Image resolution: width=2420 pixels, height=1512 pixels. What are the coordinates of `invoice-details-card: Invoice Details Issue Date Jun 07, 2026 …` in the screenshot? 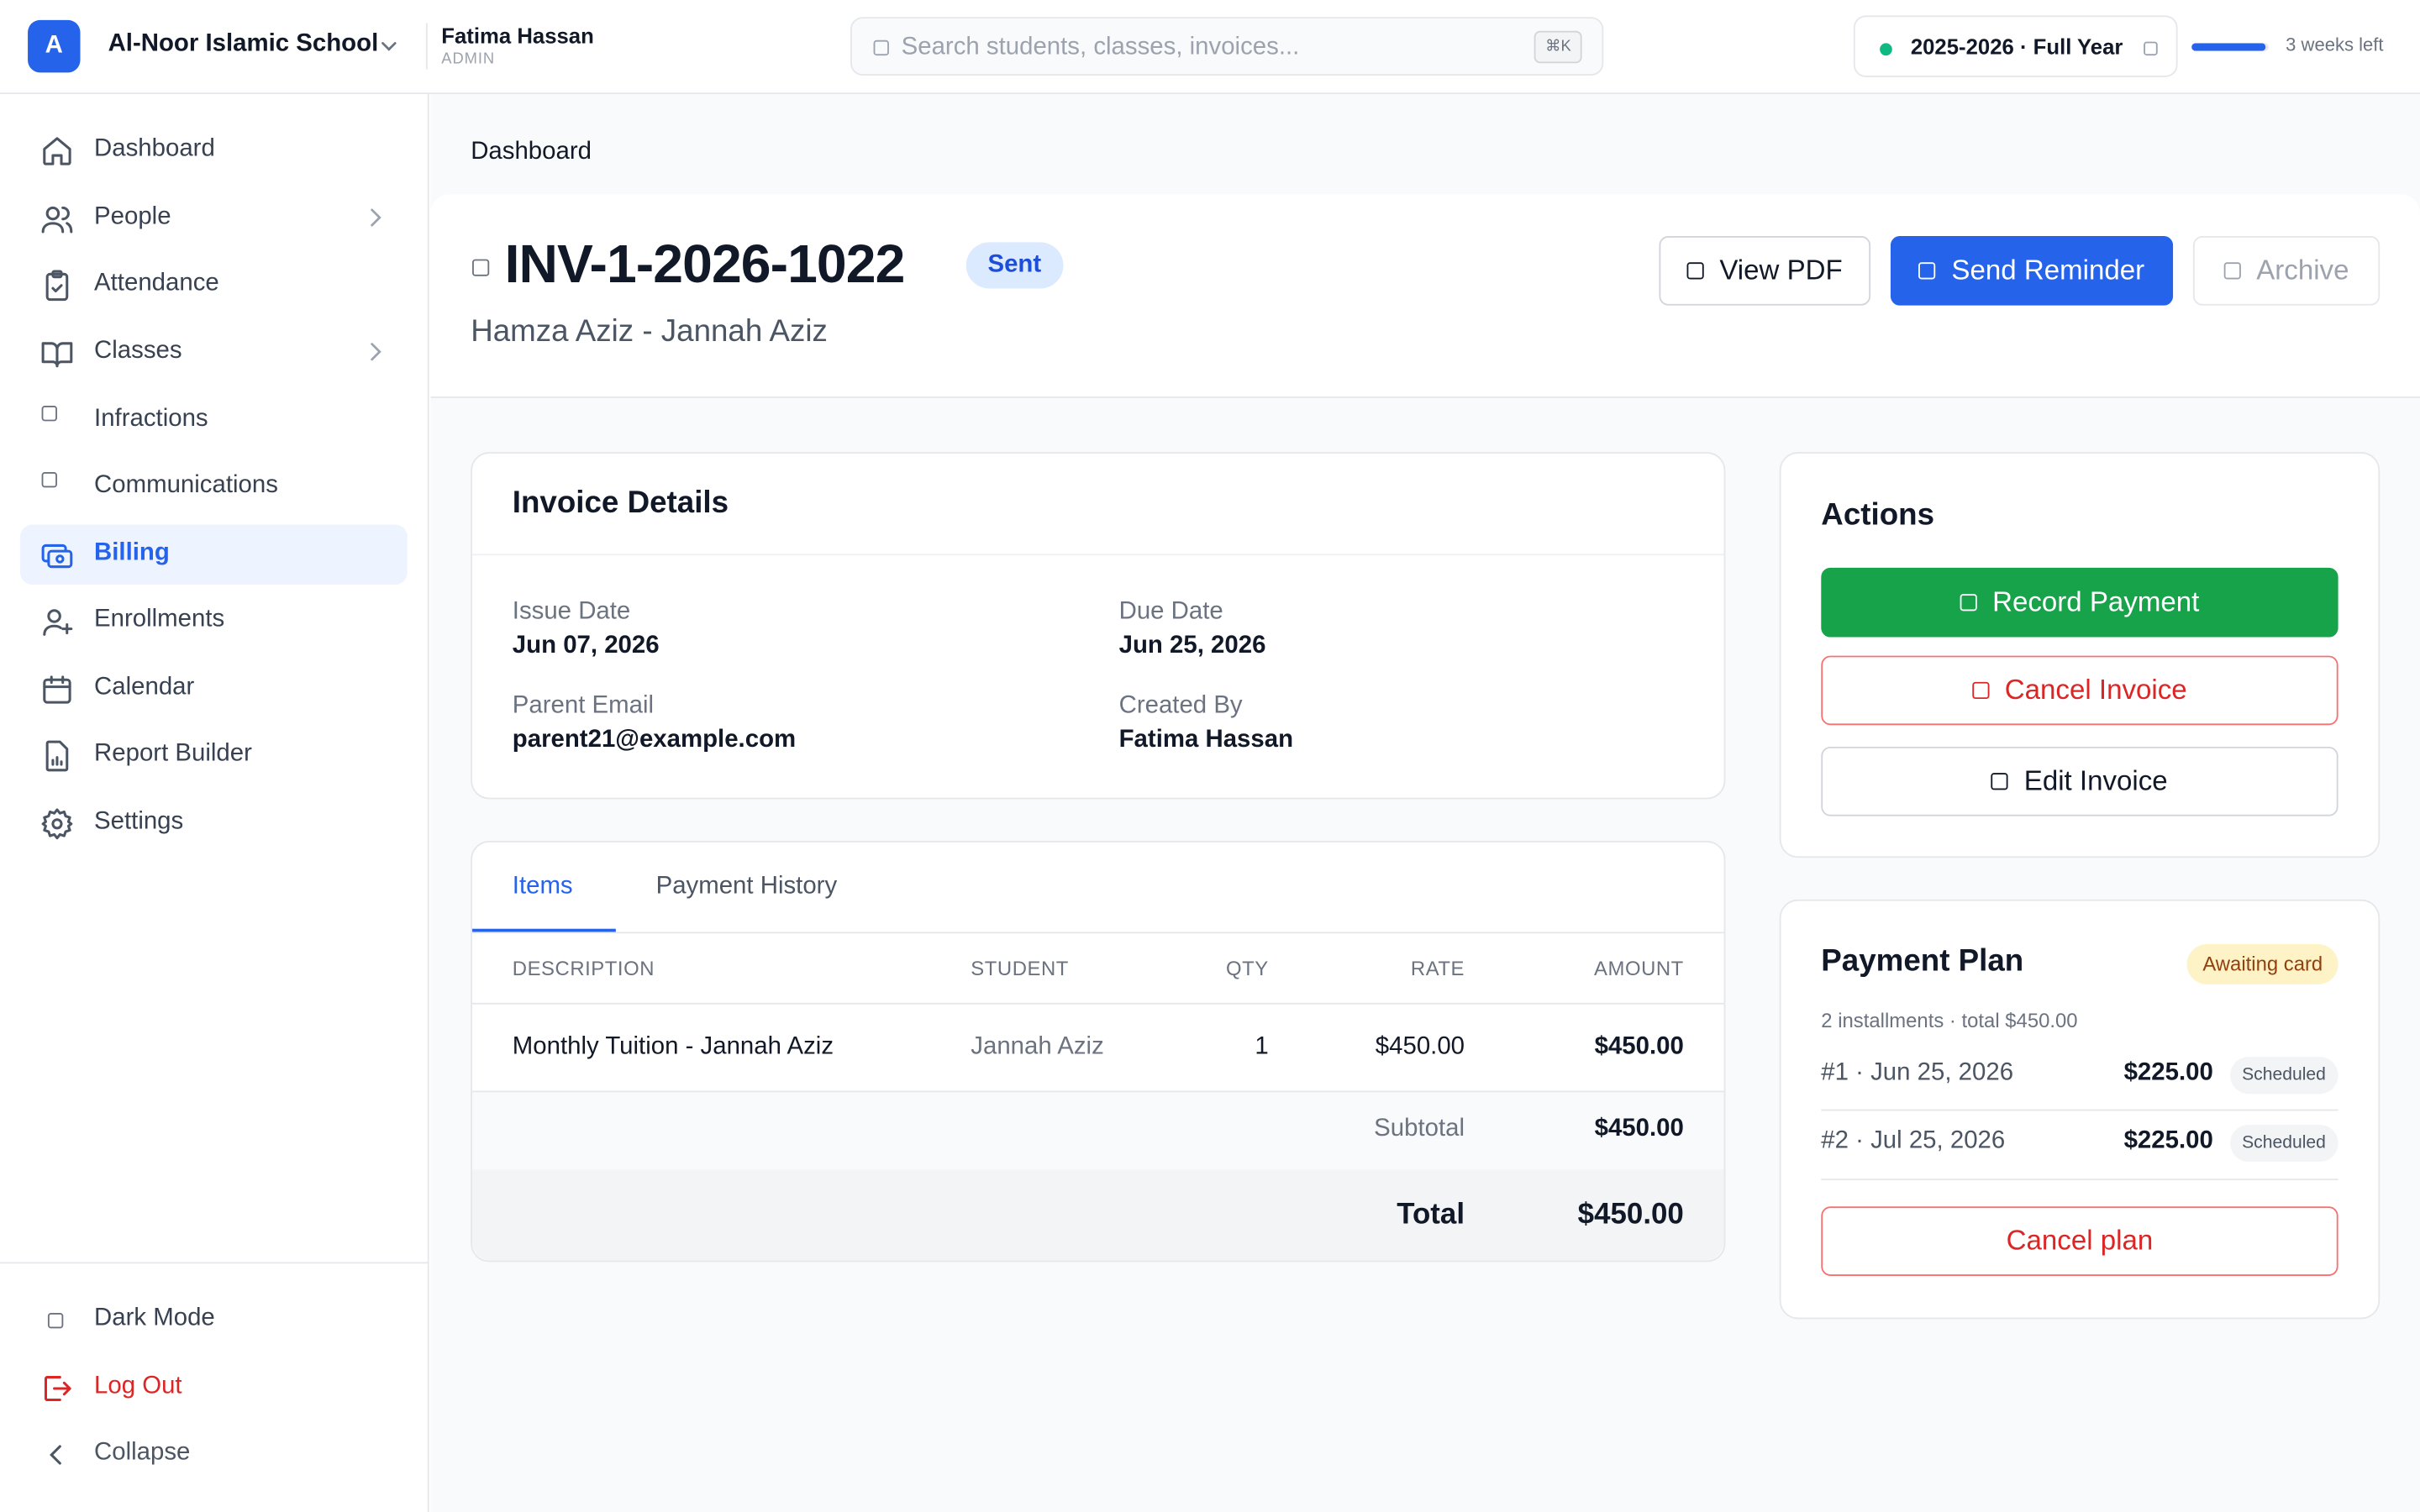 It's located at (1098, 626).